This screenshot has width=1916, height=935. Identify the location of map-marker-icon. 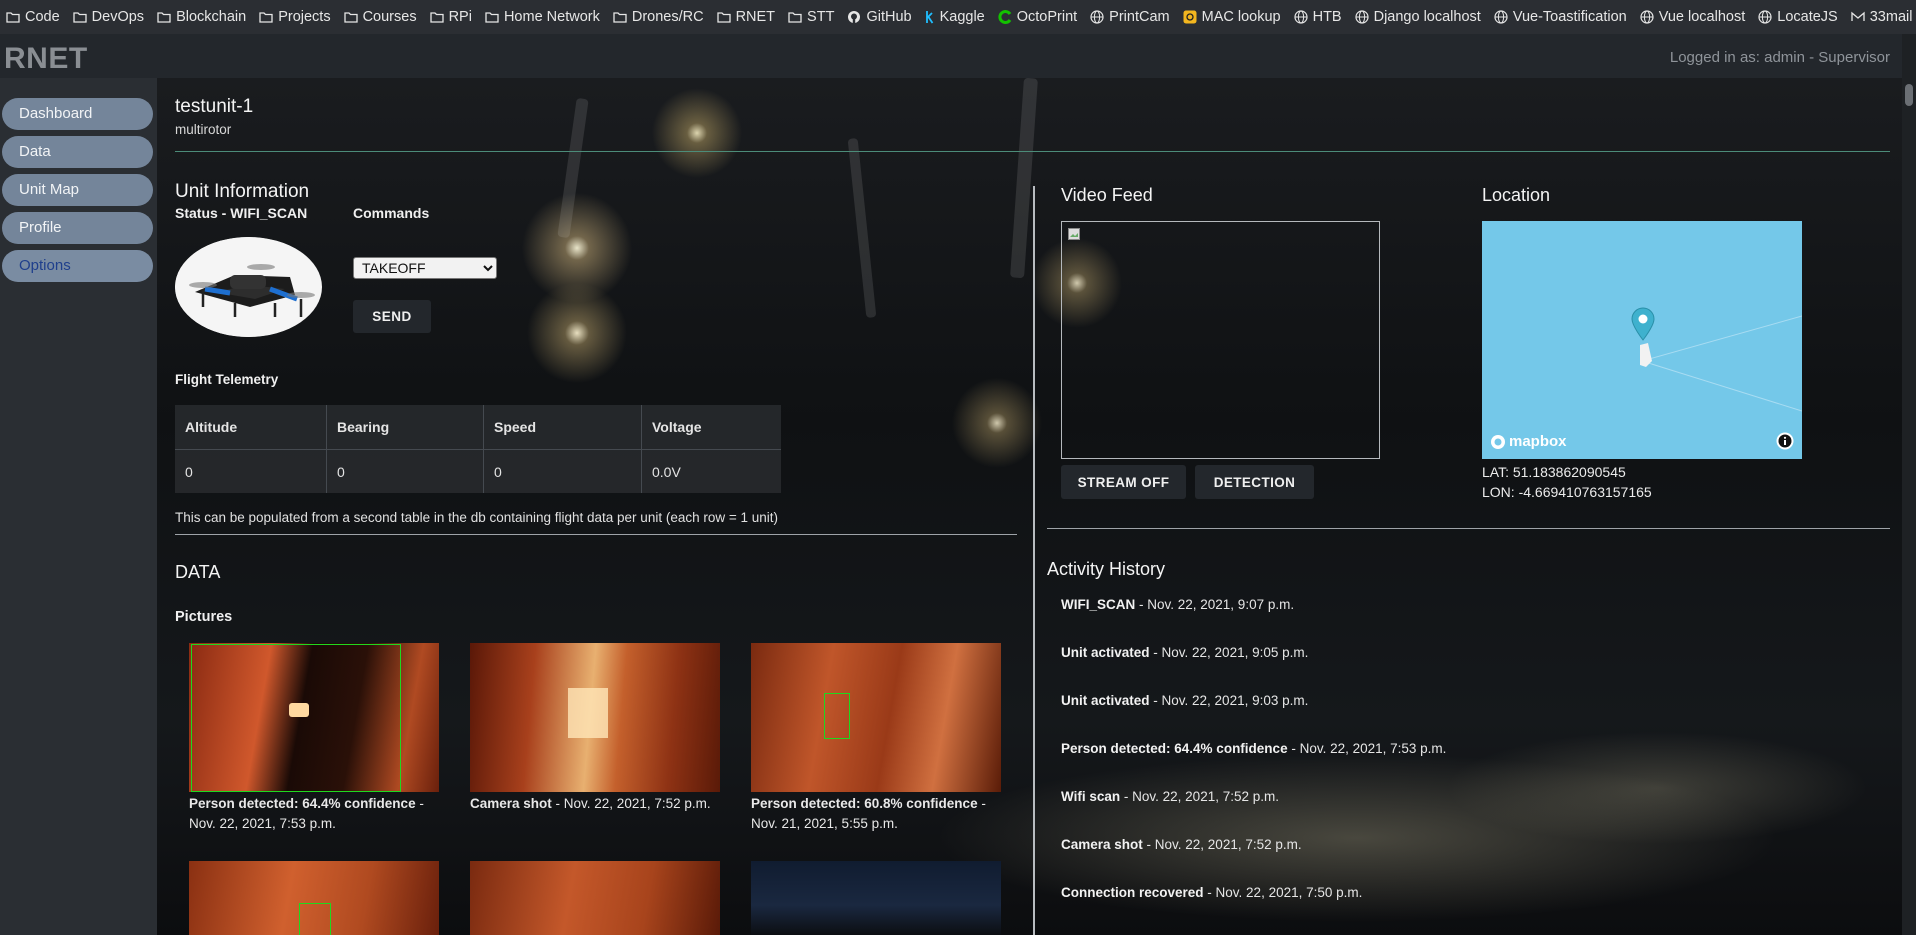
(1643, 324).